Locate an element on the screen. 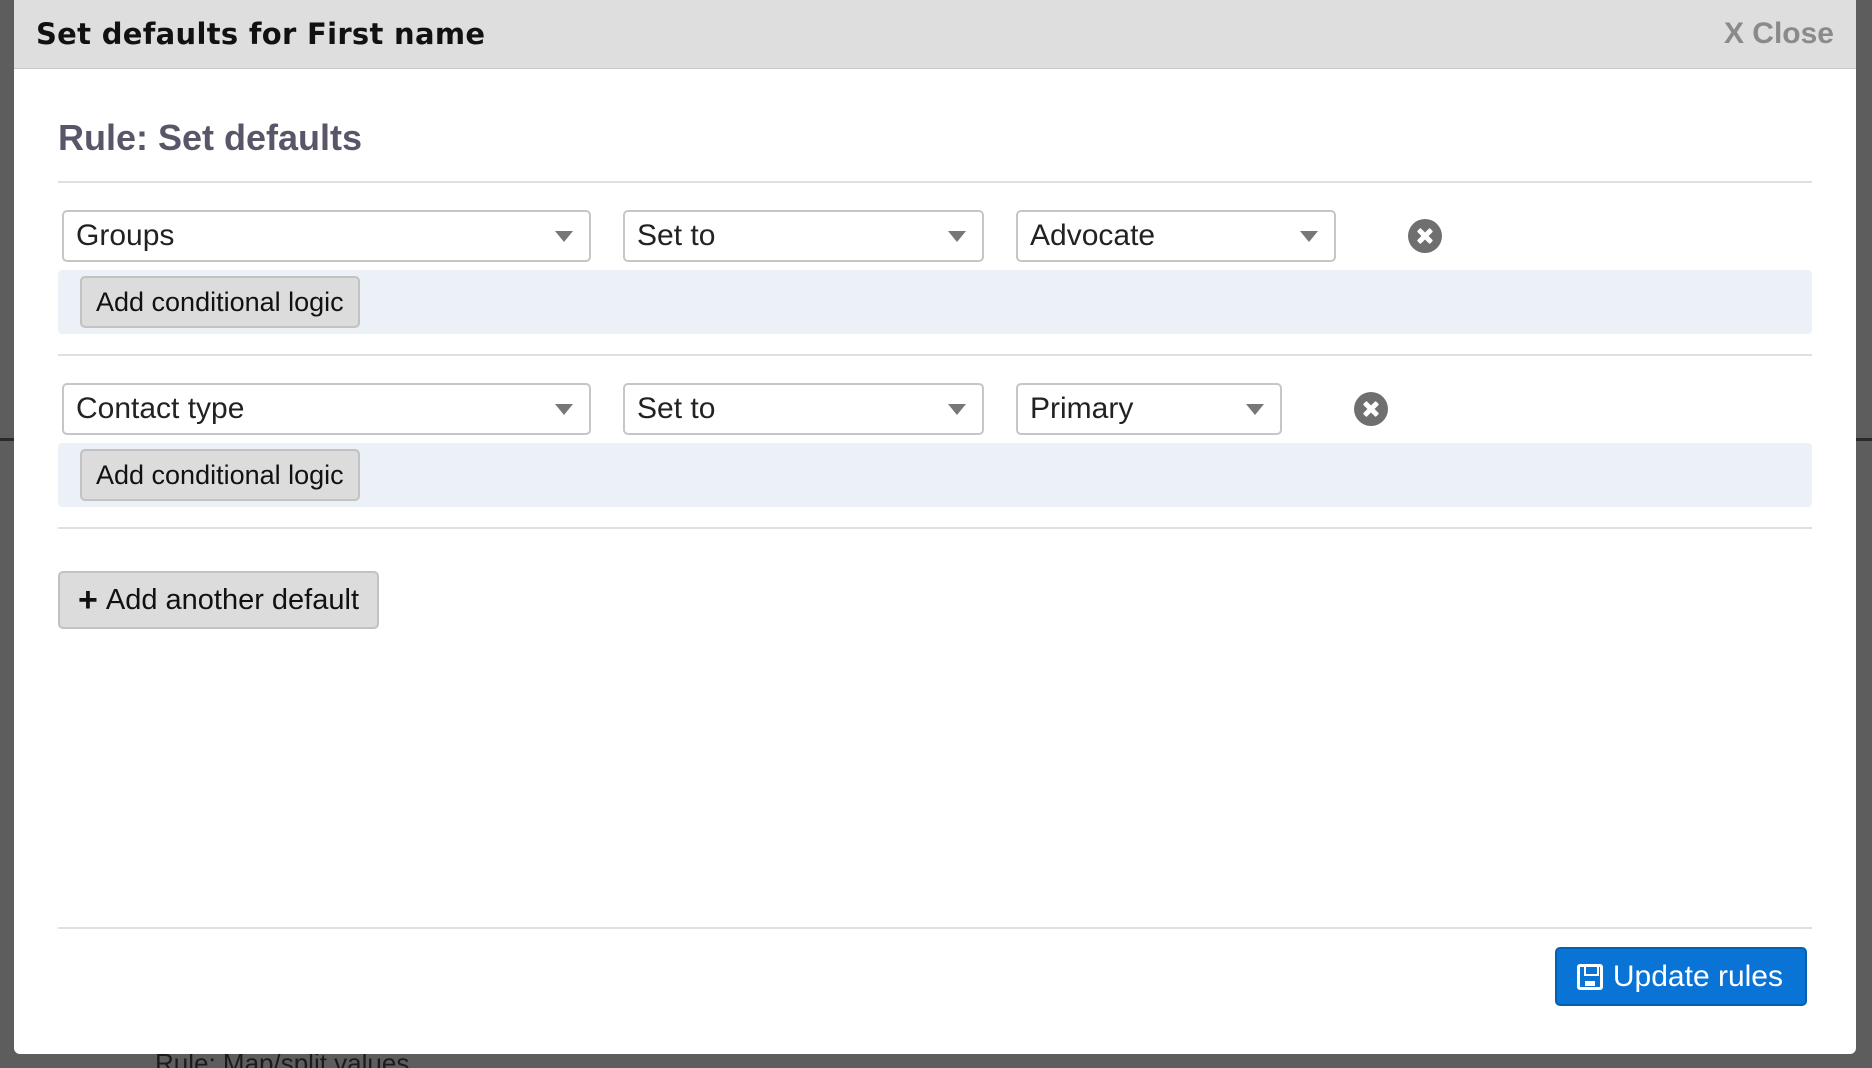  modal-title: Set defaults for First name is located at coordinates (261, 34).